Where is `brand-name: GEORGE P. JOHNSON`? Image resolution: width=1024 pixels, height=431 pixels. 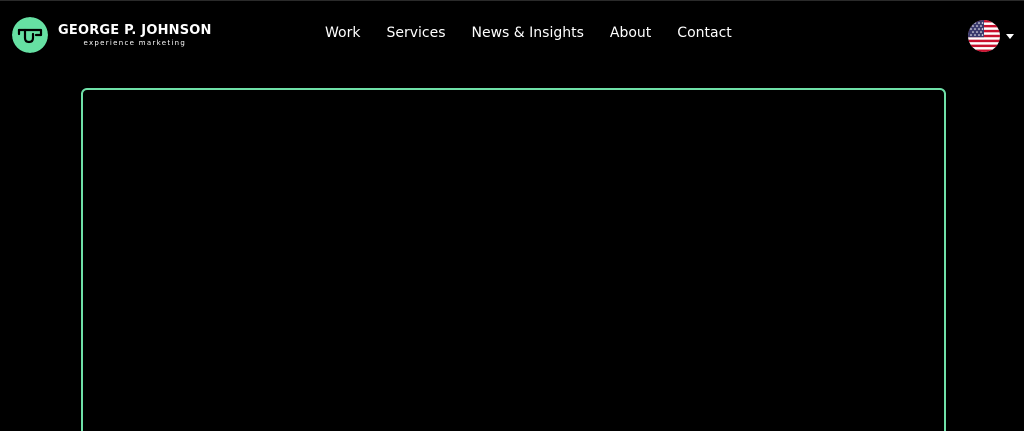 brand-name: GEORGE P. JOHNSON is located at coordinates (135, 30).